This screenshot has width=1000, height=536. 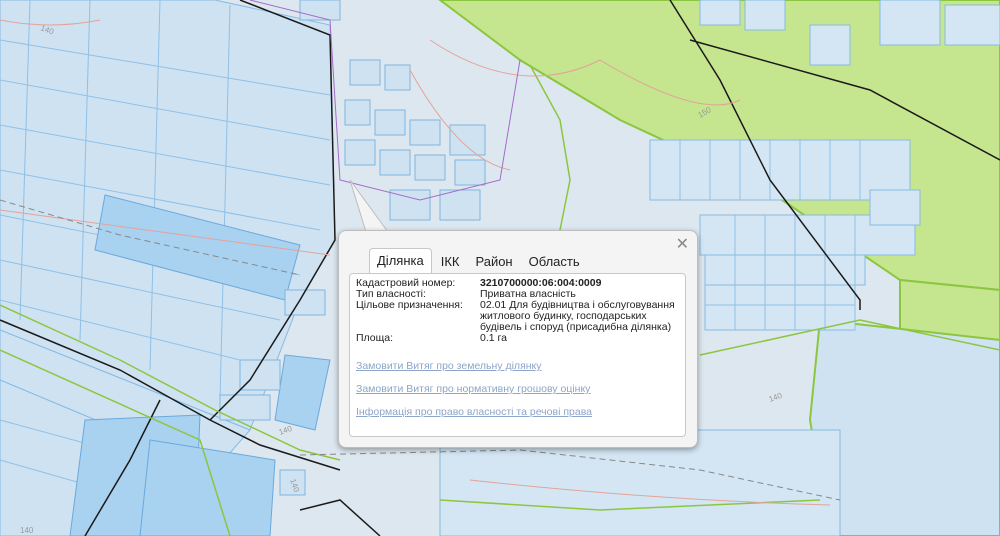 I want to click on tab-district: Район, so click(x=493, y=262).